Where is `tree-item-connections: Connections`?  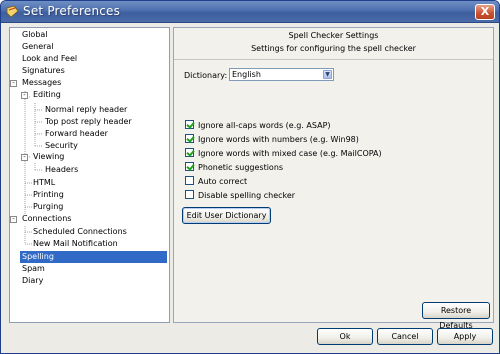
tree-item-connections: Connections is located at coordinates (46, 219).